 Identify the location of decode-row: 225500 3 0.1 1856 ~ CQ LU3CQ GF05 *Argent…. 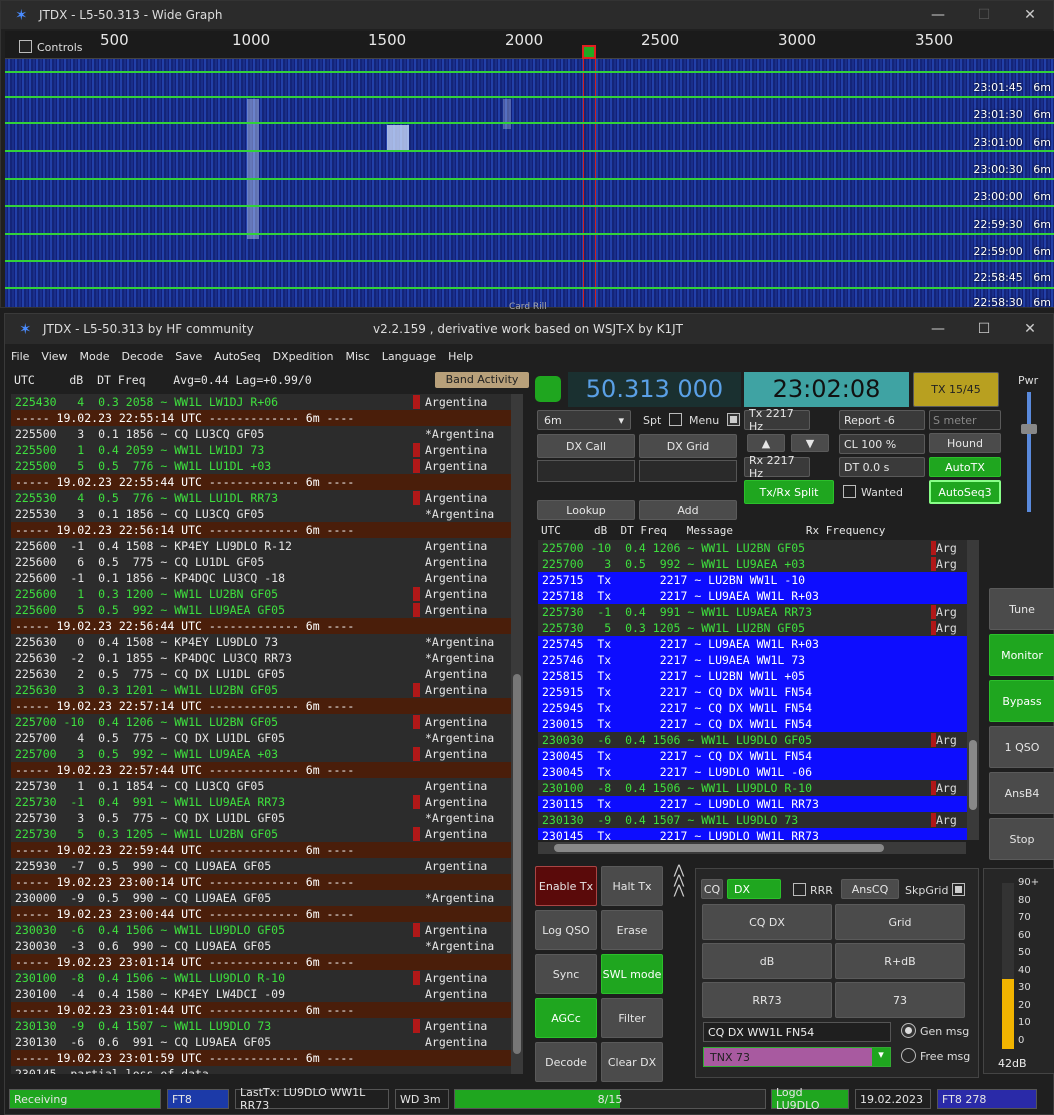
(261, 434).